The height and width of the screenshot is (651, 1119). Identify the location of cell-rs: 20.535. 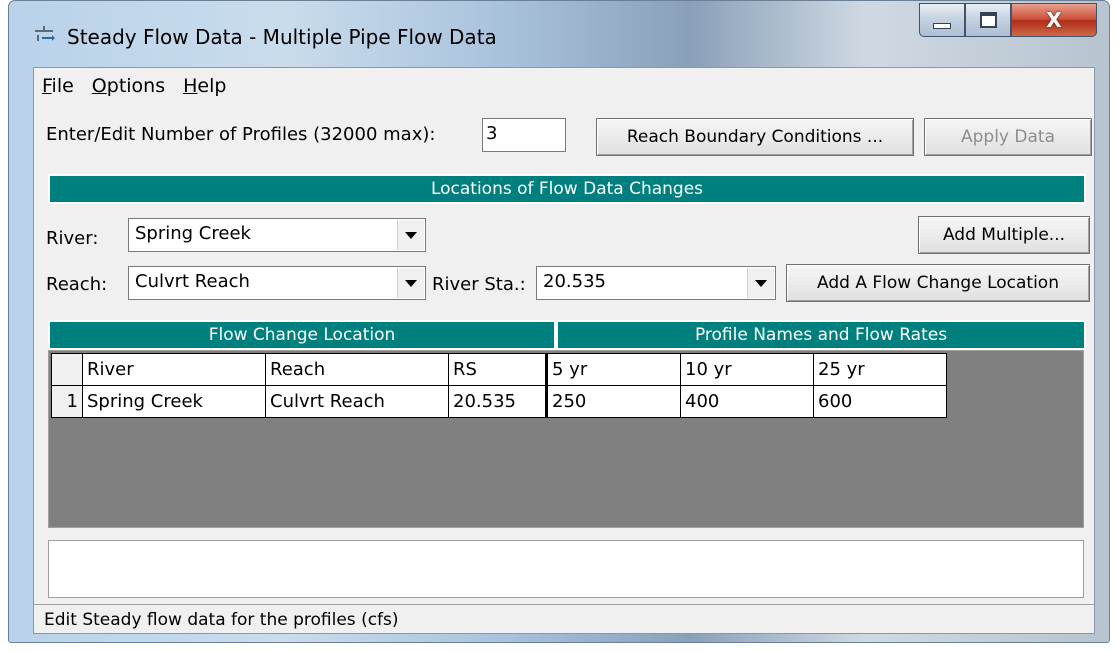
(497, 401).